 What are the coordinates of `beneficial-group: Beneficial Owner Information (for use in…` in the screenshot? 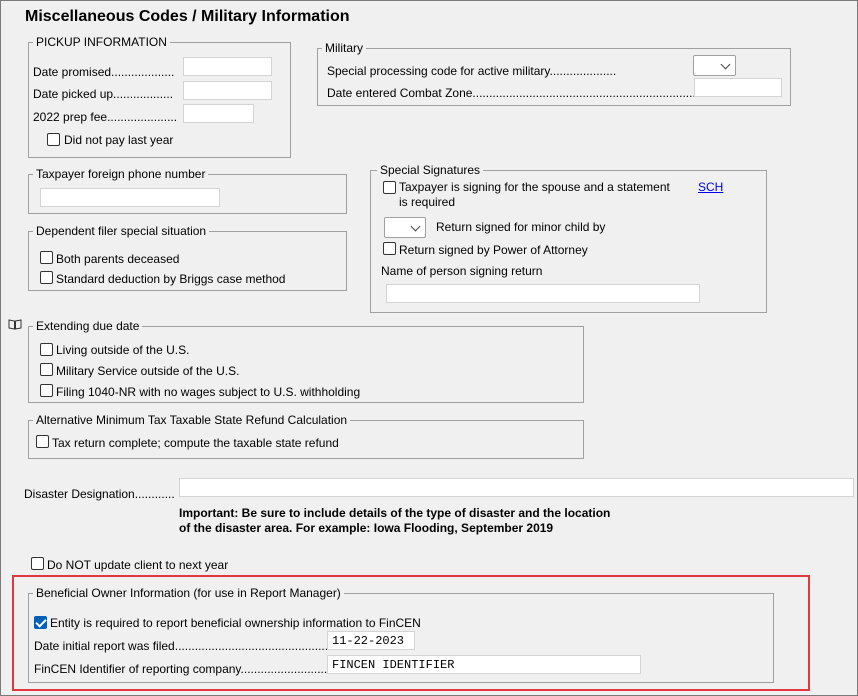 It's located at (401, 634).